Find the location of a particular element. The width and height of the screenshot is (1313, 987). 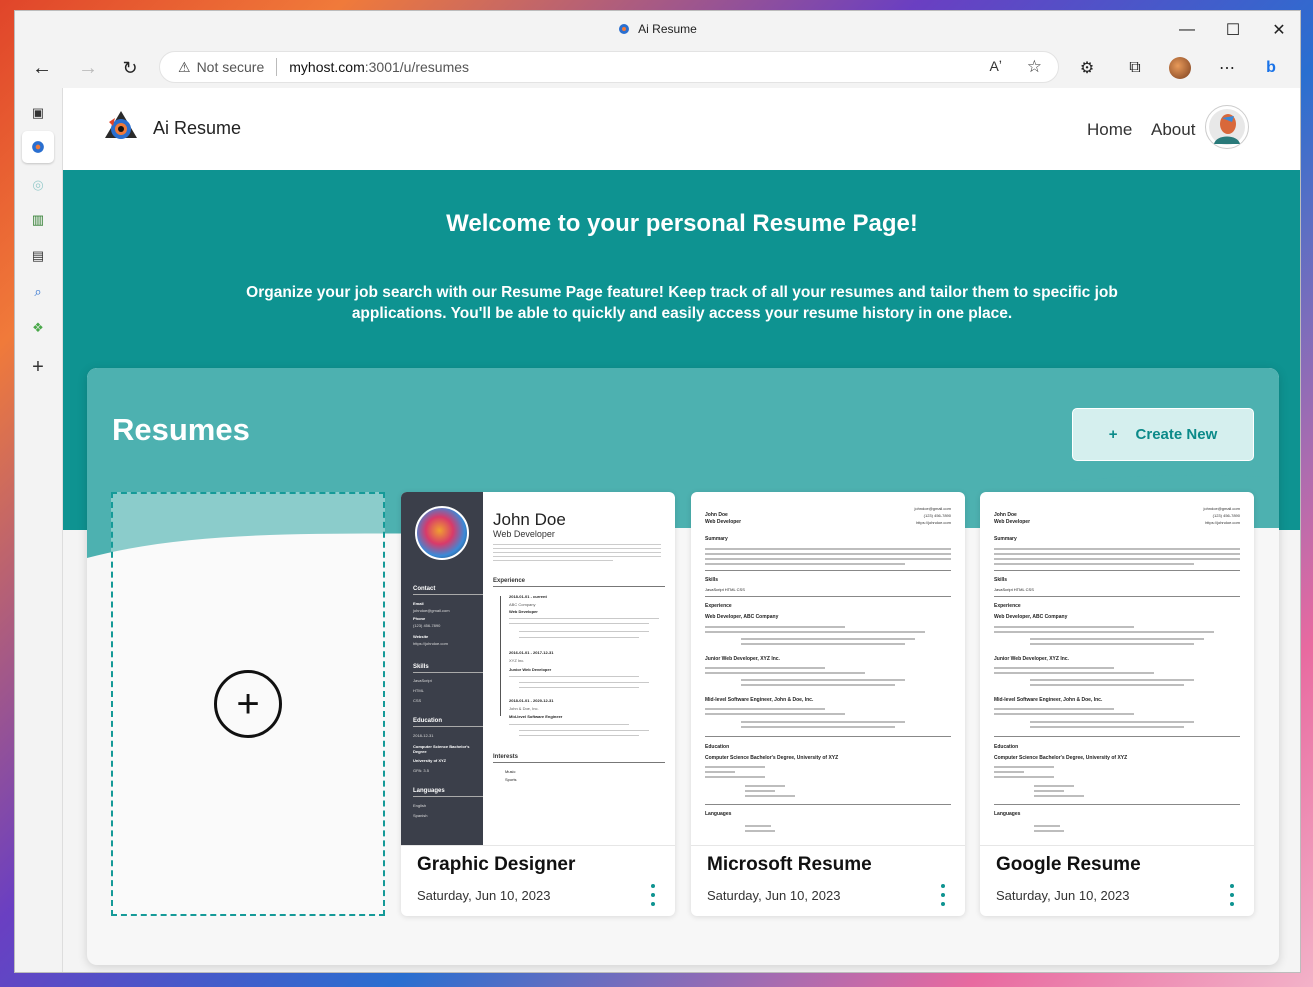

more-menu-icon: ⋯ is located at coordinates (1227, 68).